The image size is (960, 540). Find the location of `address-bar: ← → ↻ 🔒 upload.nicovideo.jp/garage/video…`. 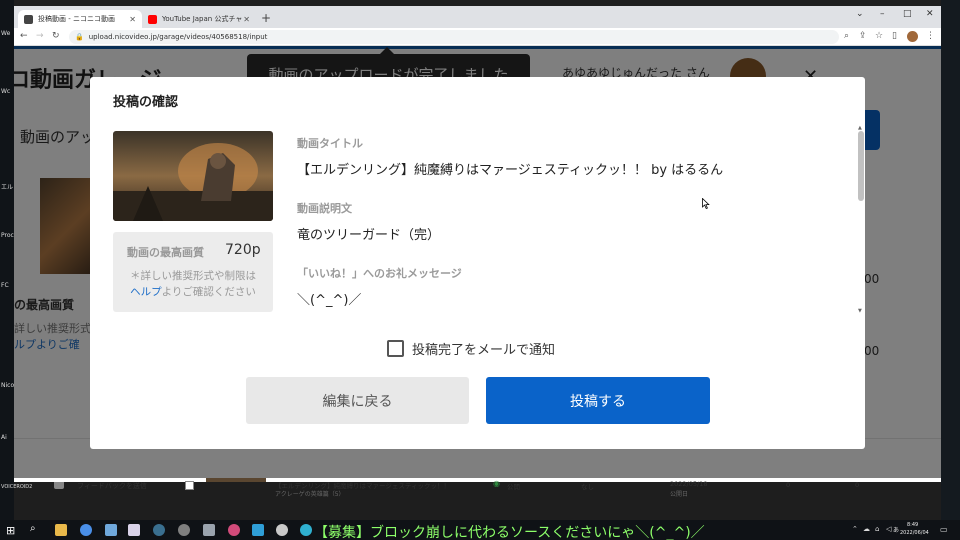

address-bar: ← → ↻ 🔒 upload.nicovideo.jp/garage/video… is located at coordinates (477, 37).